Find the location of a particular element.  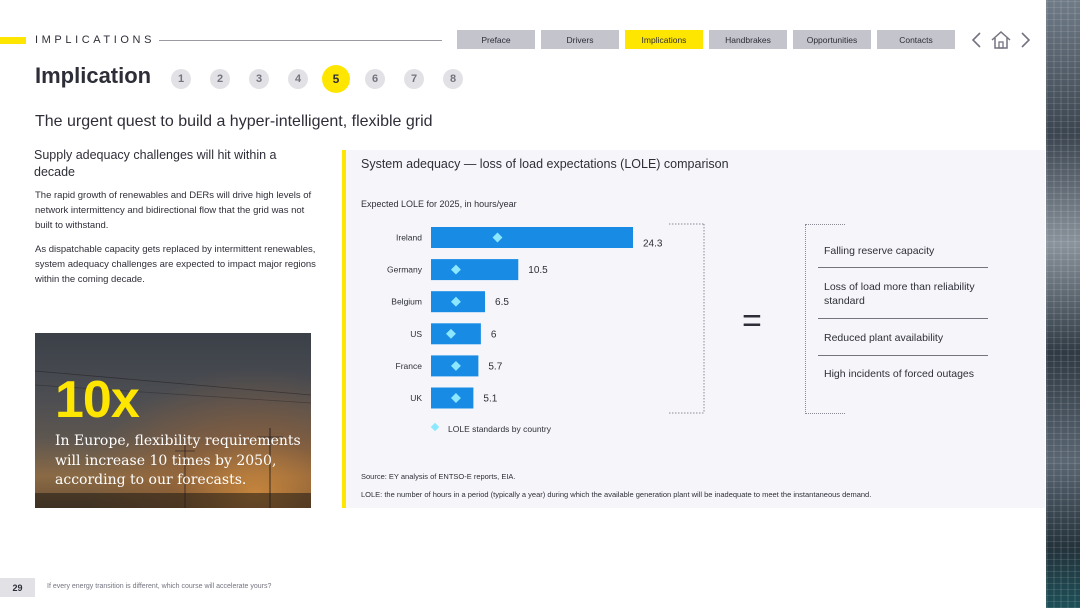

step-5: 5 is located at coordinates (336, 79).